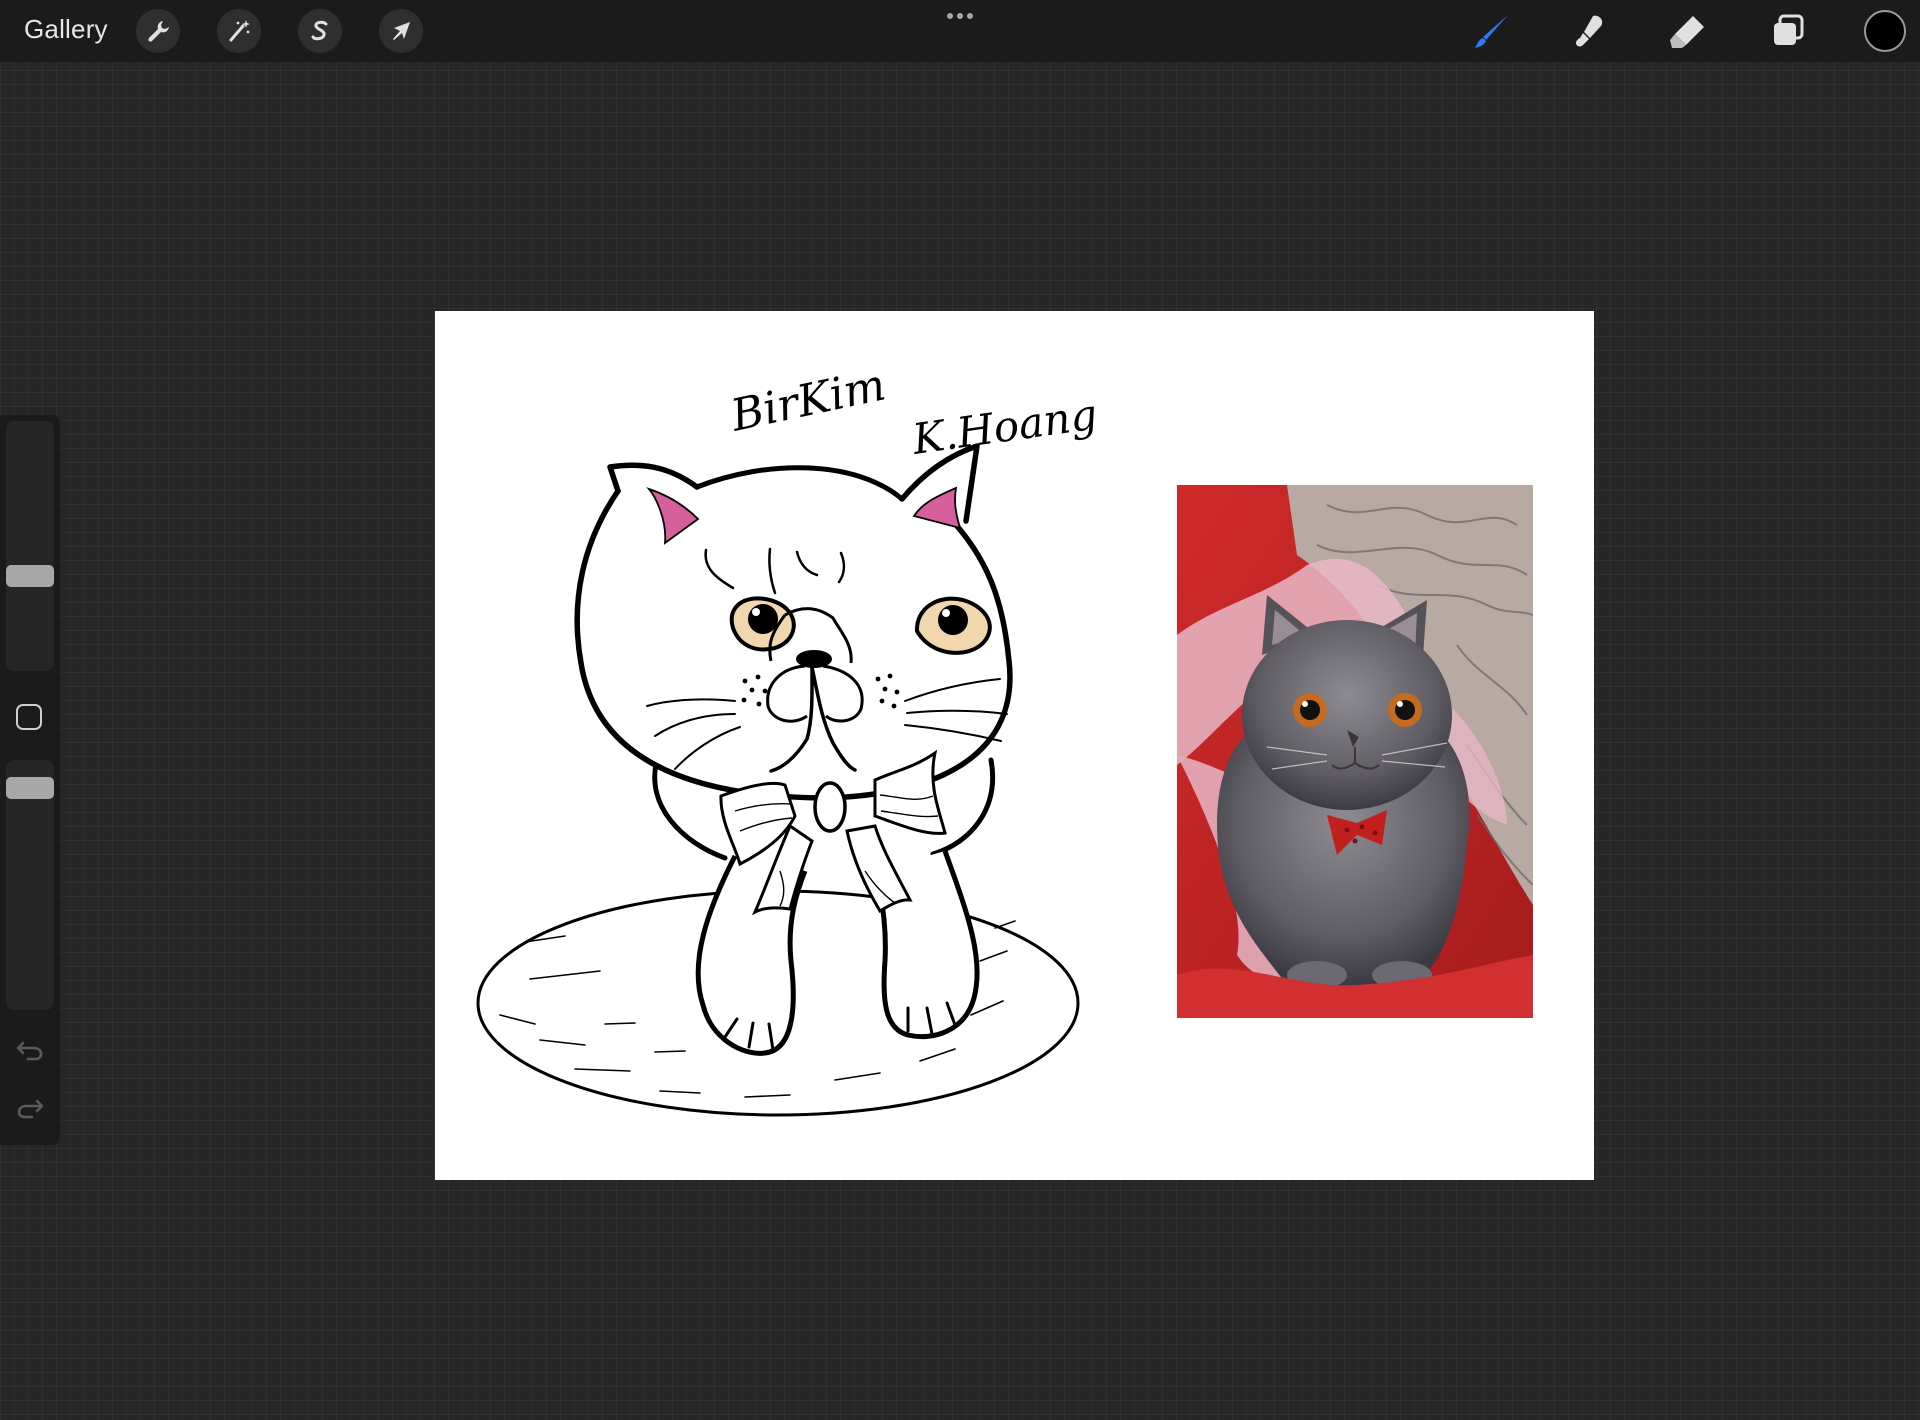  I want to click on reference-photo, so click(1355, 751).